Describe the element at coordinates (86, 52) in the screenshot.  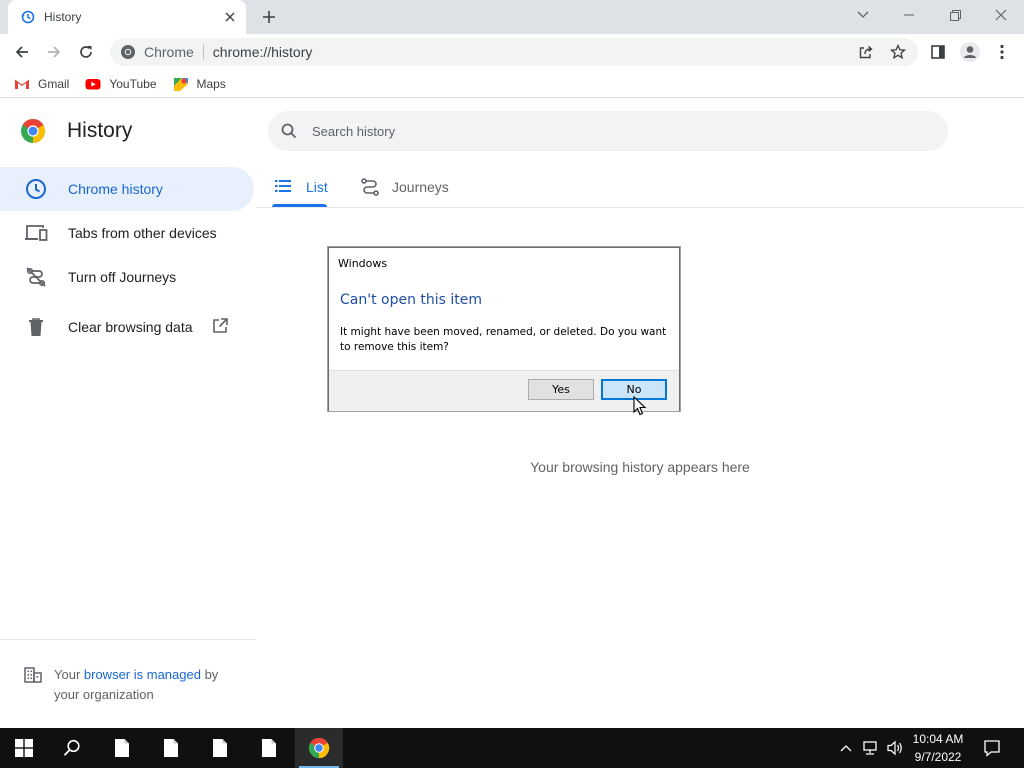
I see `reload-button` at that location.